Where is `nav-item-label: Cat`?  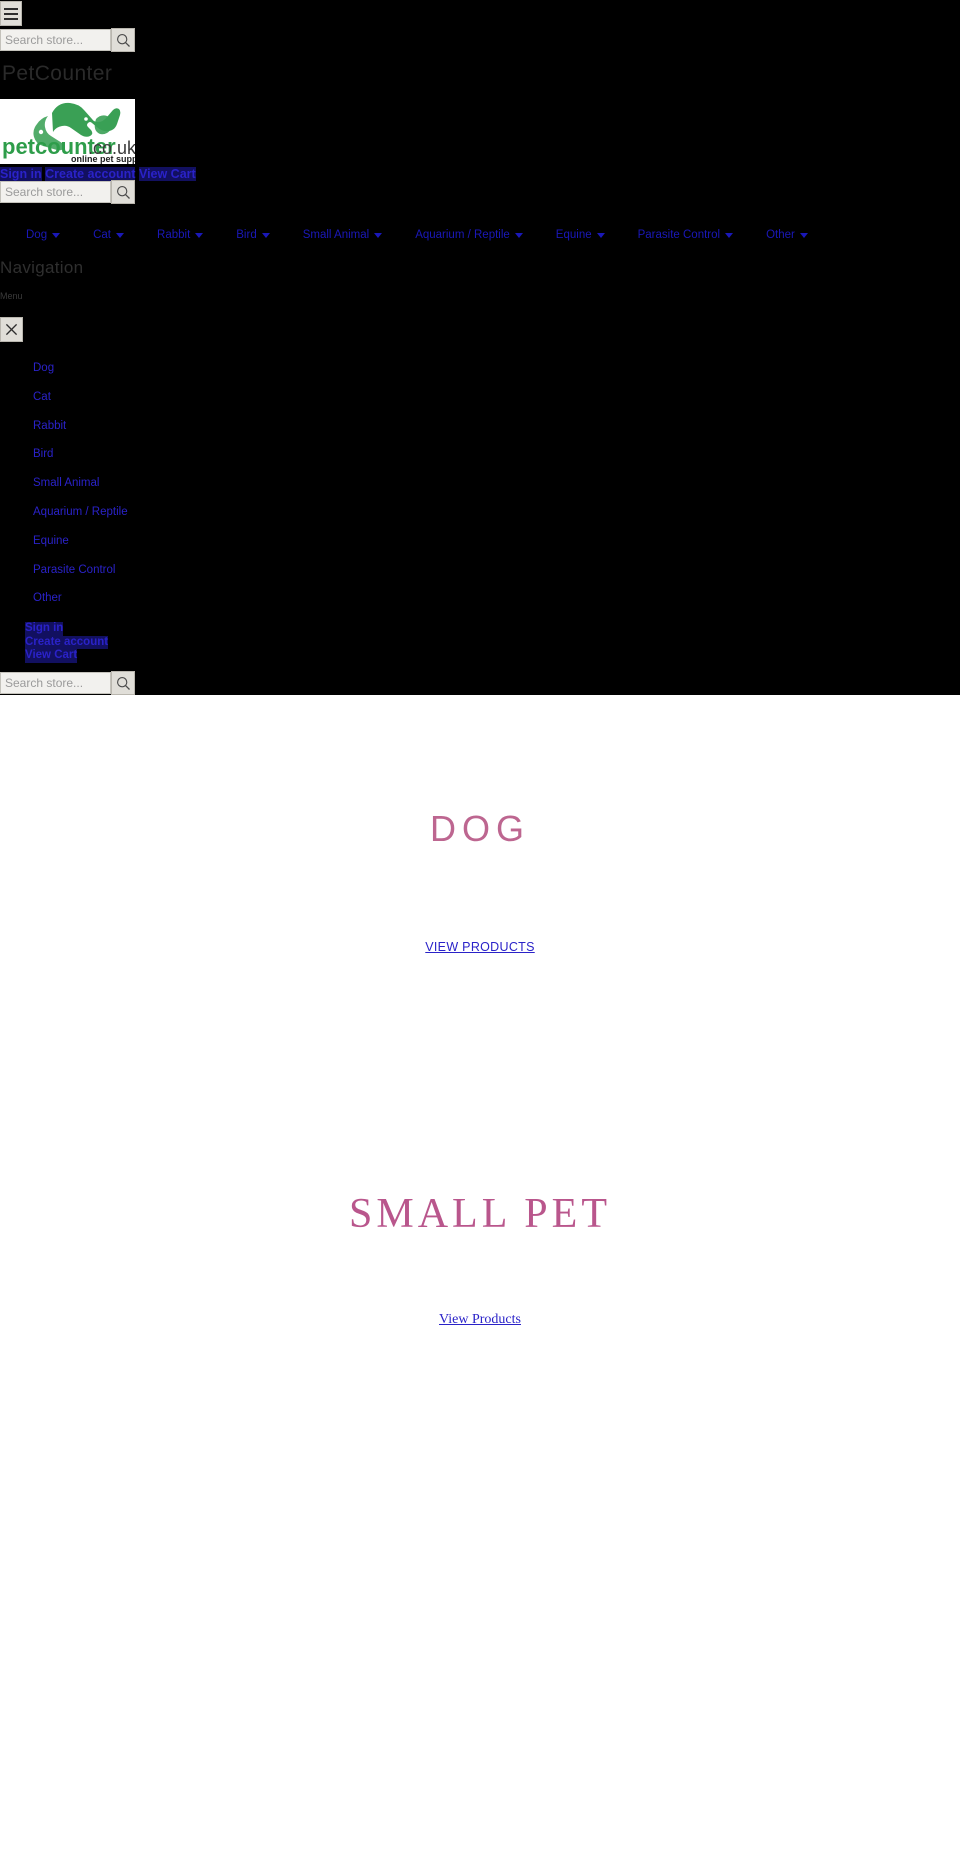
nav-item-label: Cat is located at coordinates (102, 235).